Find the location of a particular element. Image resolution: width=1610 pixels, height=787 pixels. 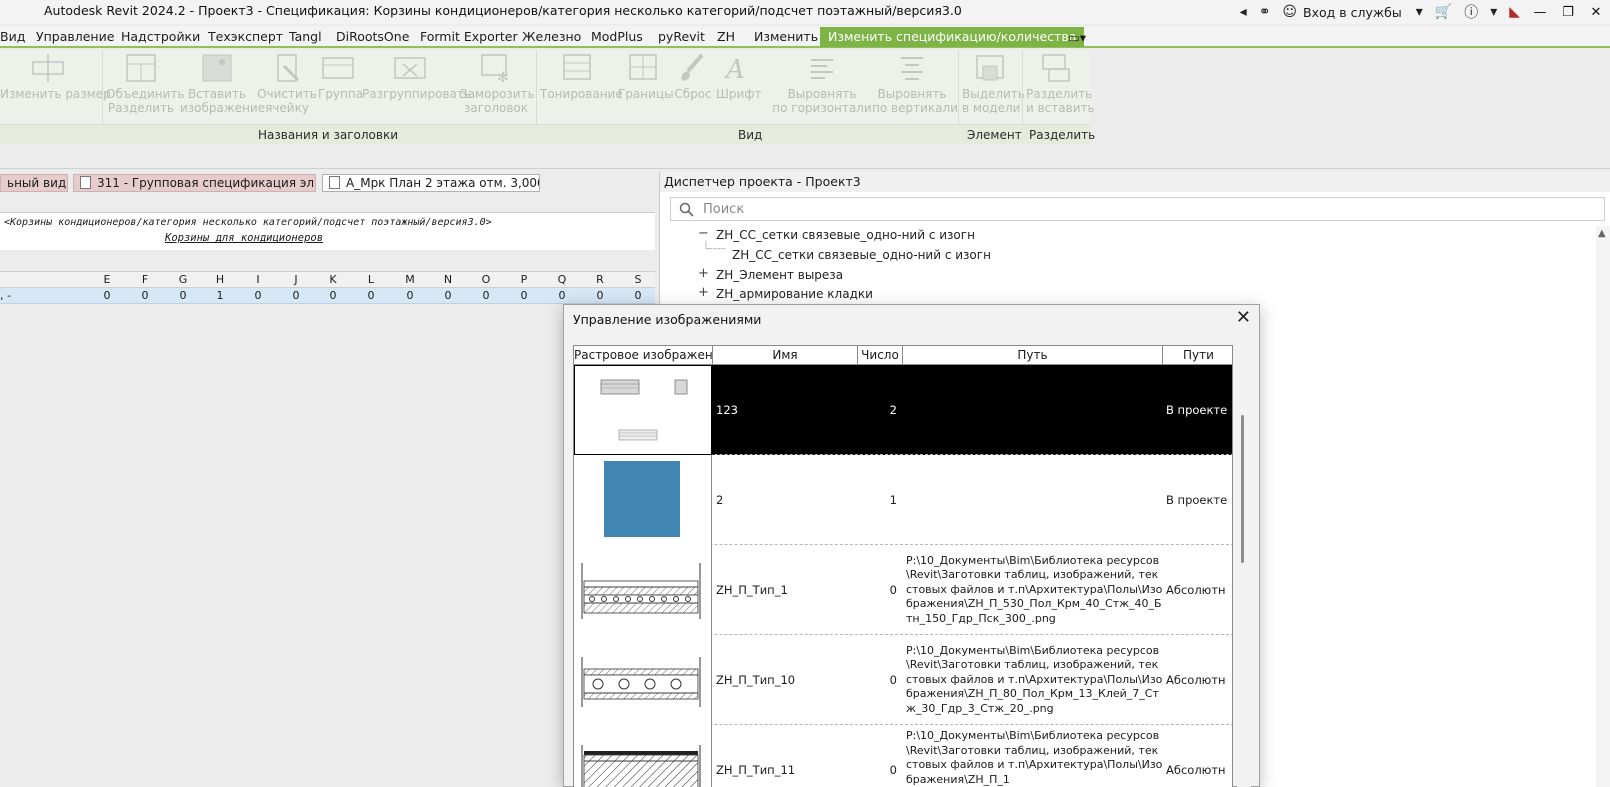

collapse-icon: − is located at coordinates (703, 233).